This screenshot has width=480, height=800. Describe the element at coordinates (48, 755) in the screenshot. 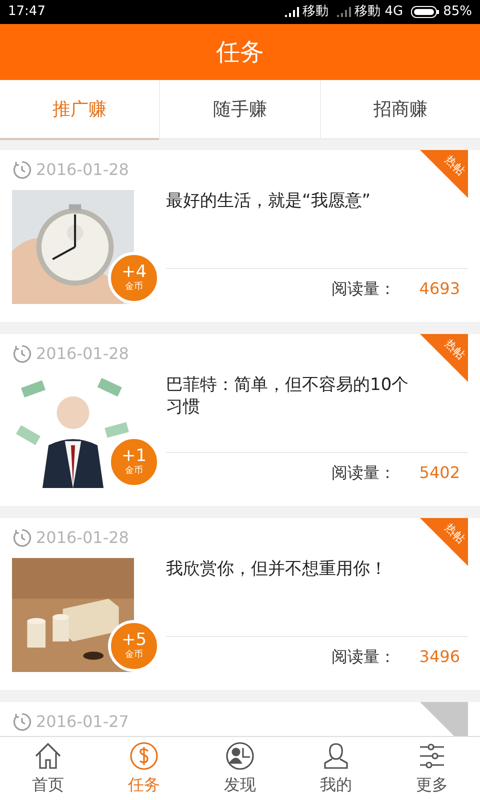

I see `home-icon` at that location.